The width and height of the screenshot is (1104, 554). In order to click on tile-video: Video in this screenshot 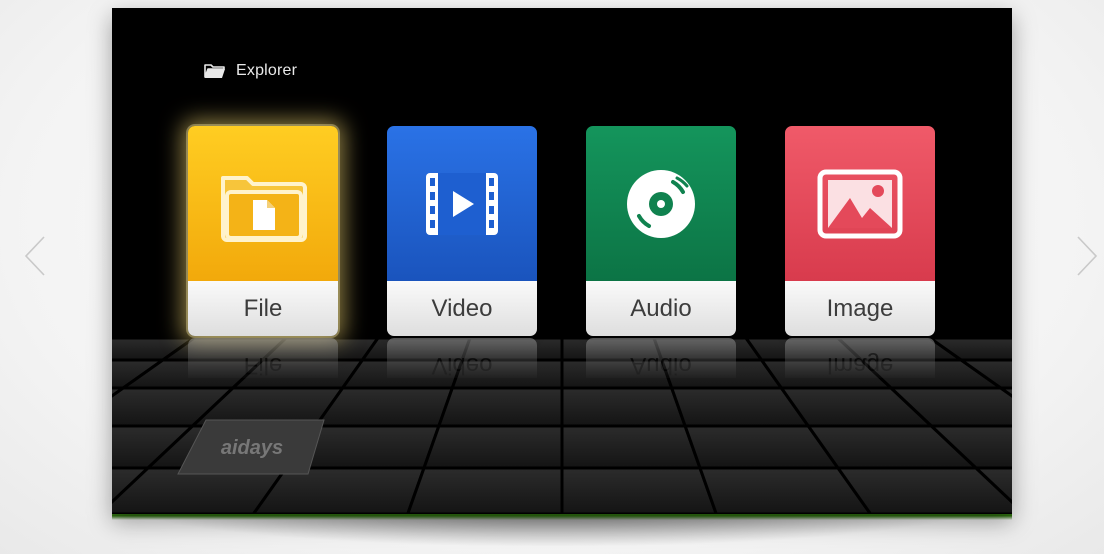, I will do `click(462, 231)`.